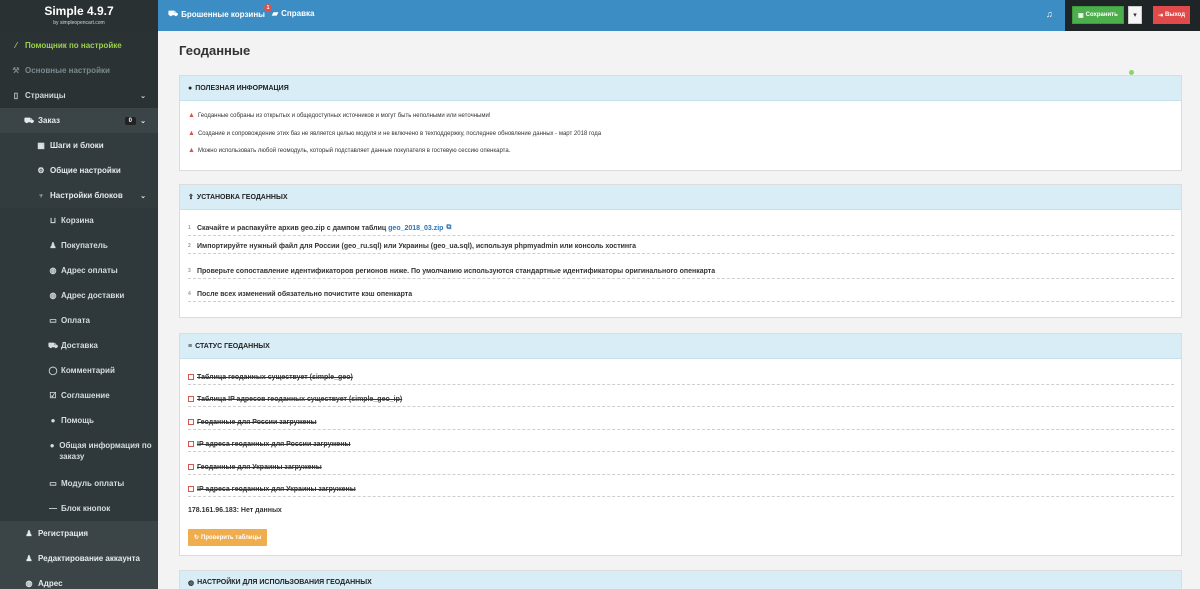 The width and height of the screenshot is (1200, 589). What do you see at coordinates (86, 195) in the screenshot?
I see `sidebar-item-label: Настройки блоков` at bounding box center [86, 195].